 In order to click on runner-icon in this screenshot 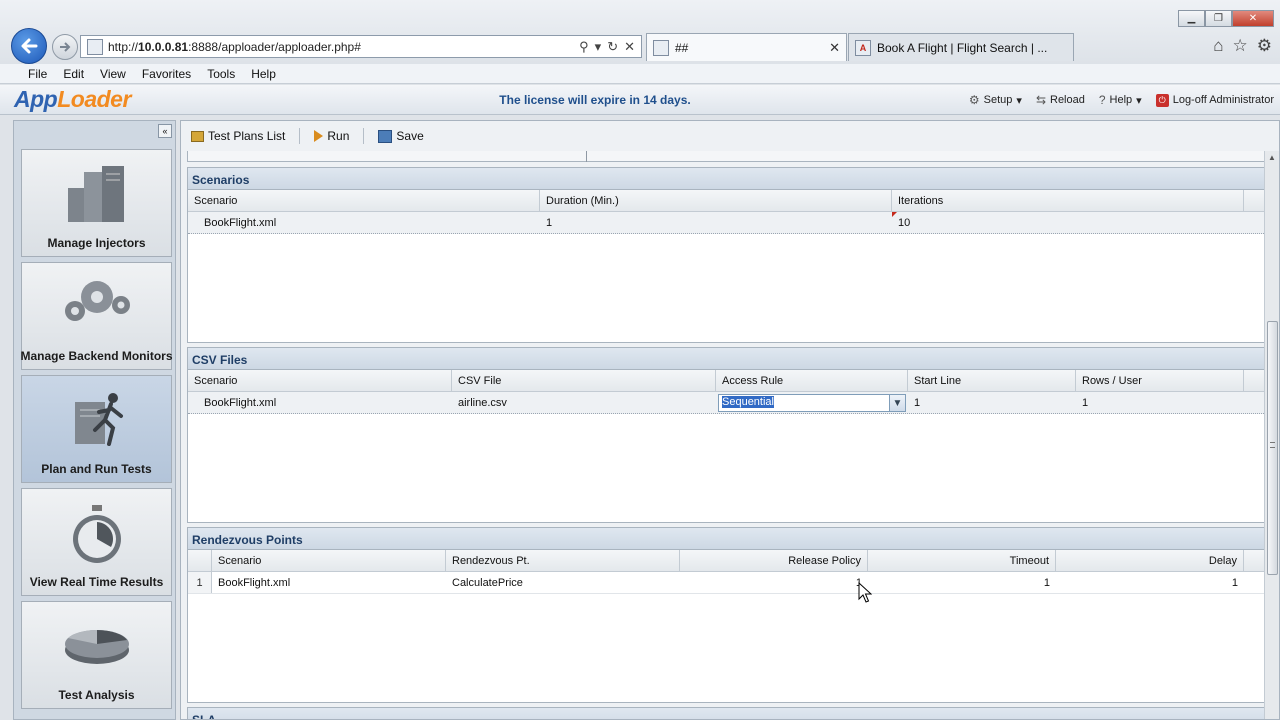, I will do `click(98, 419)`.